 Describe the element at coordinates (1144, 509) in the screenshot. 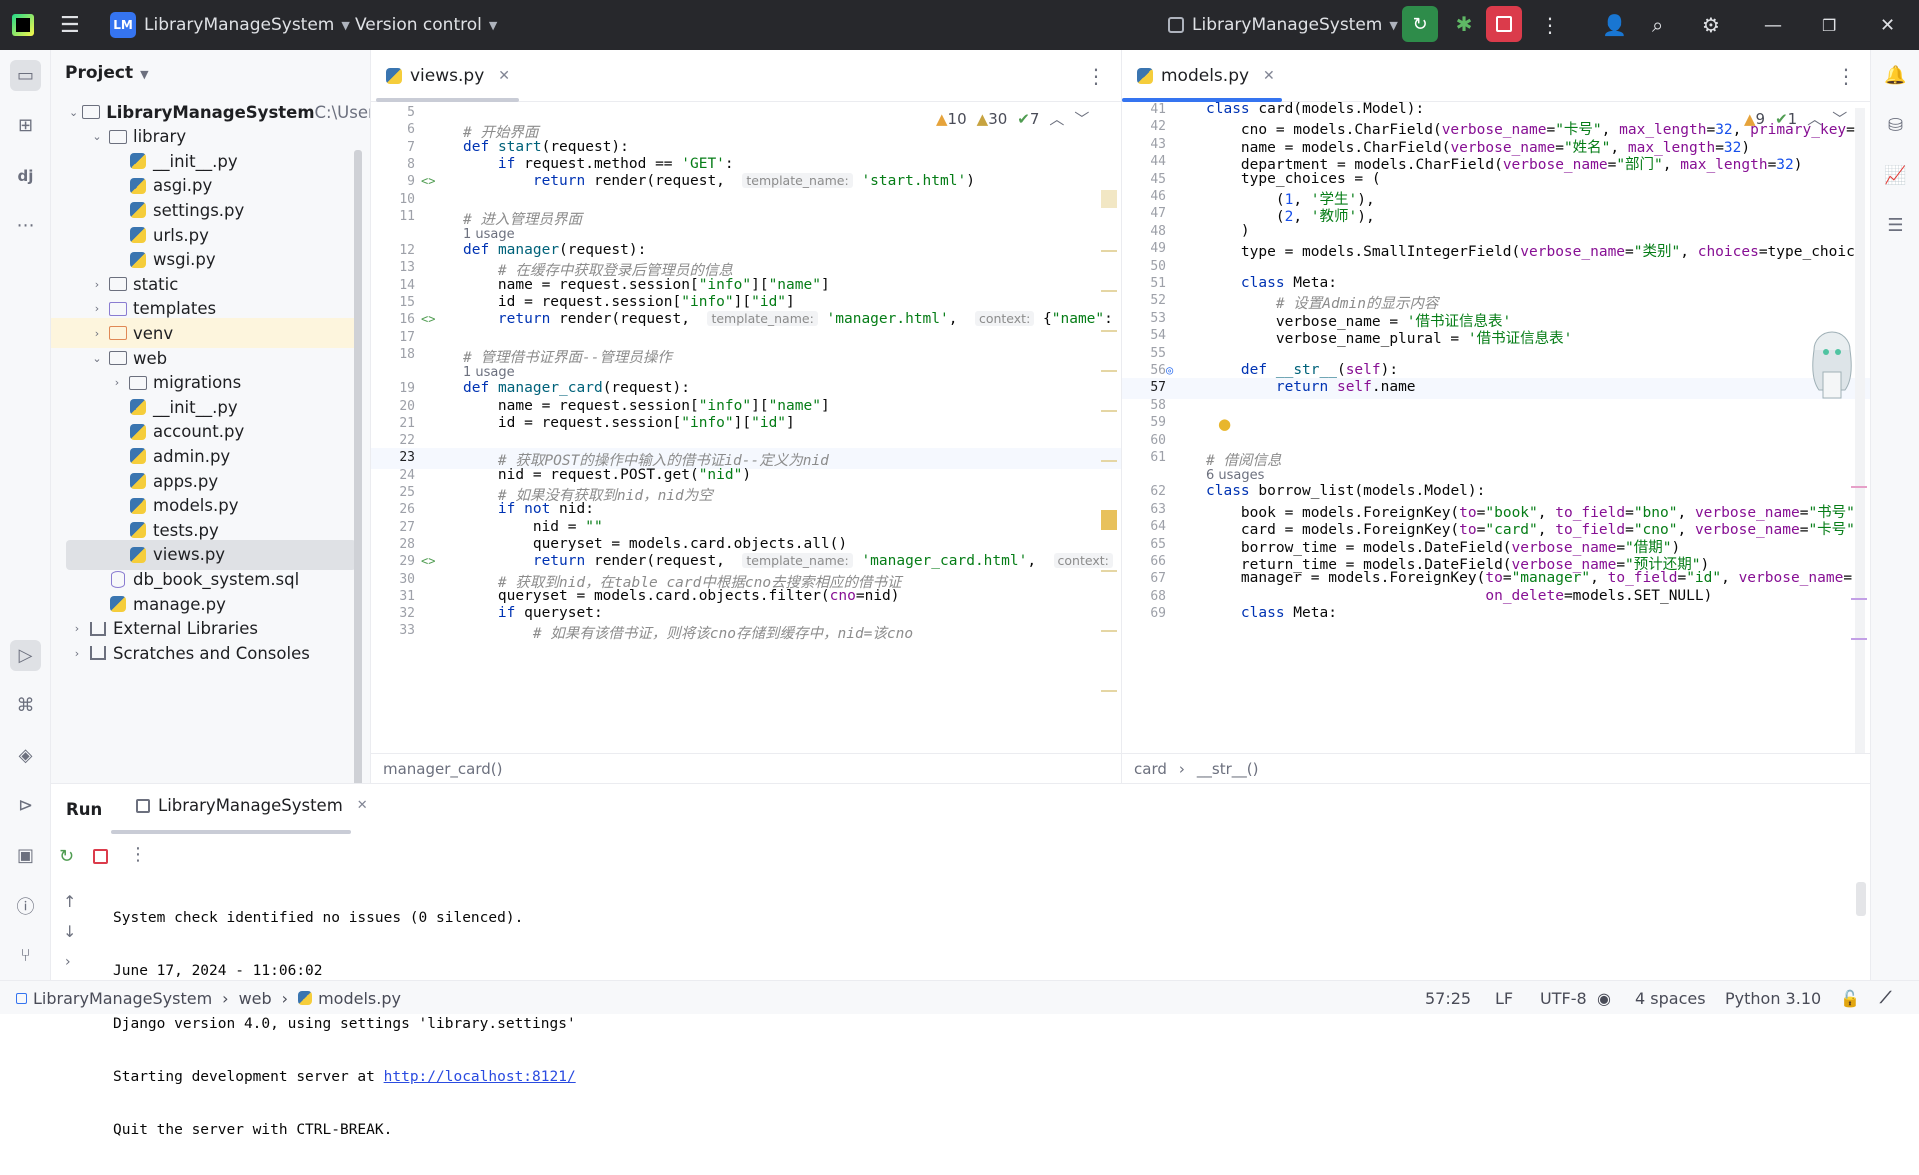

I see `line-number: 63` at that location.